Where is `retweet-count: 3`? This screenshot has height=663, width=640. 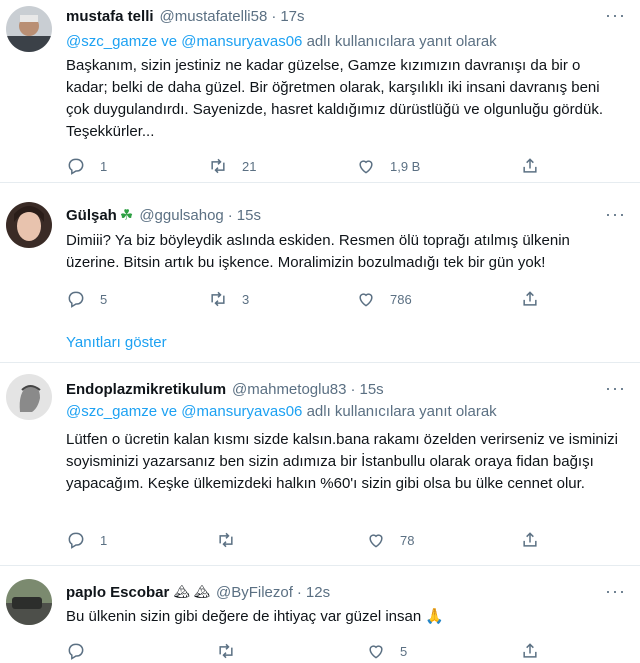
retweet-count: 3 is located at coordinates (246, 299).